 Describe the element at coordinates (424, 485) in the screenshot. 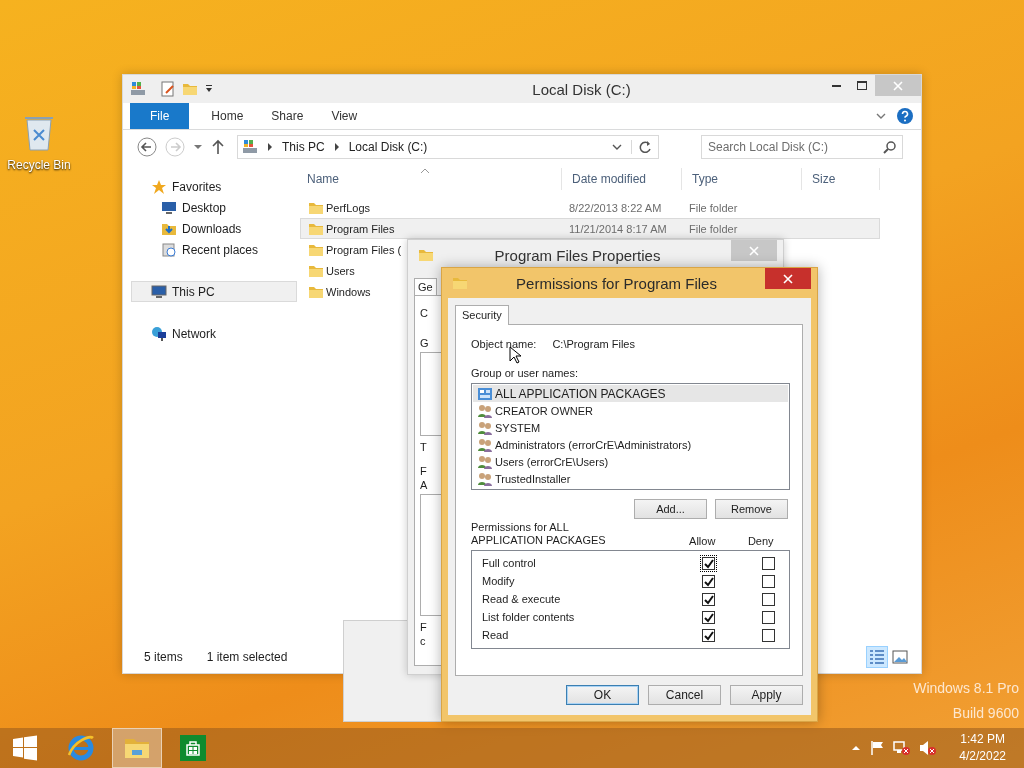

I see `label-text: A` at that location.